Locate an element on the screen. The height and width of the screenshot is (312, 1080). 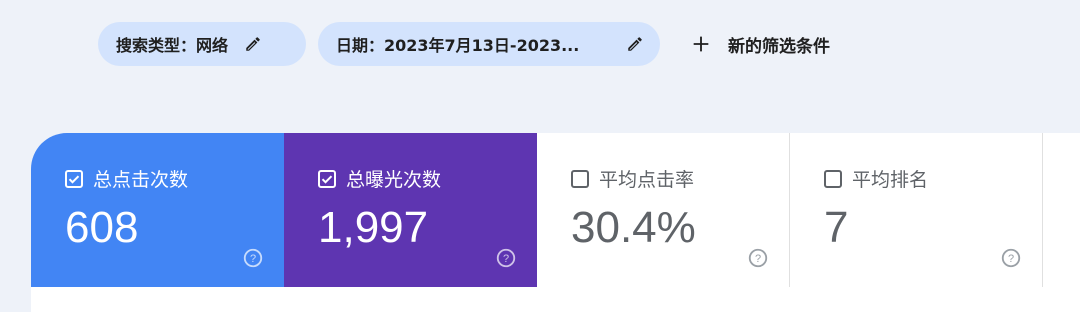
metric-label: 平均排名 is located at coordinates (890, 180).